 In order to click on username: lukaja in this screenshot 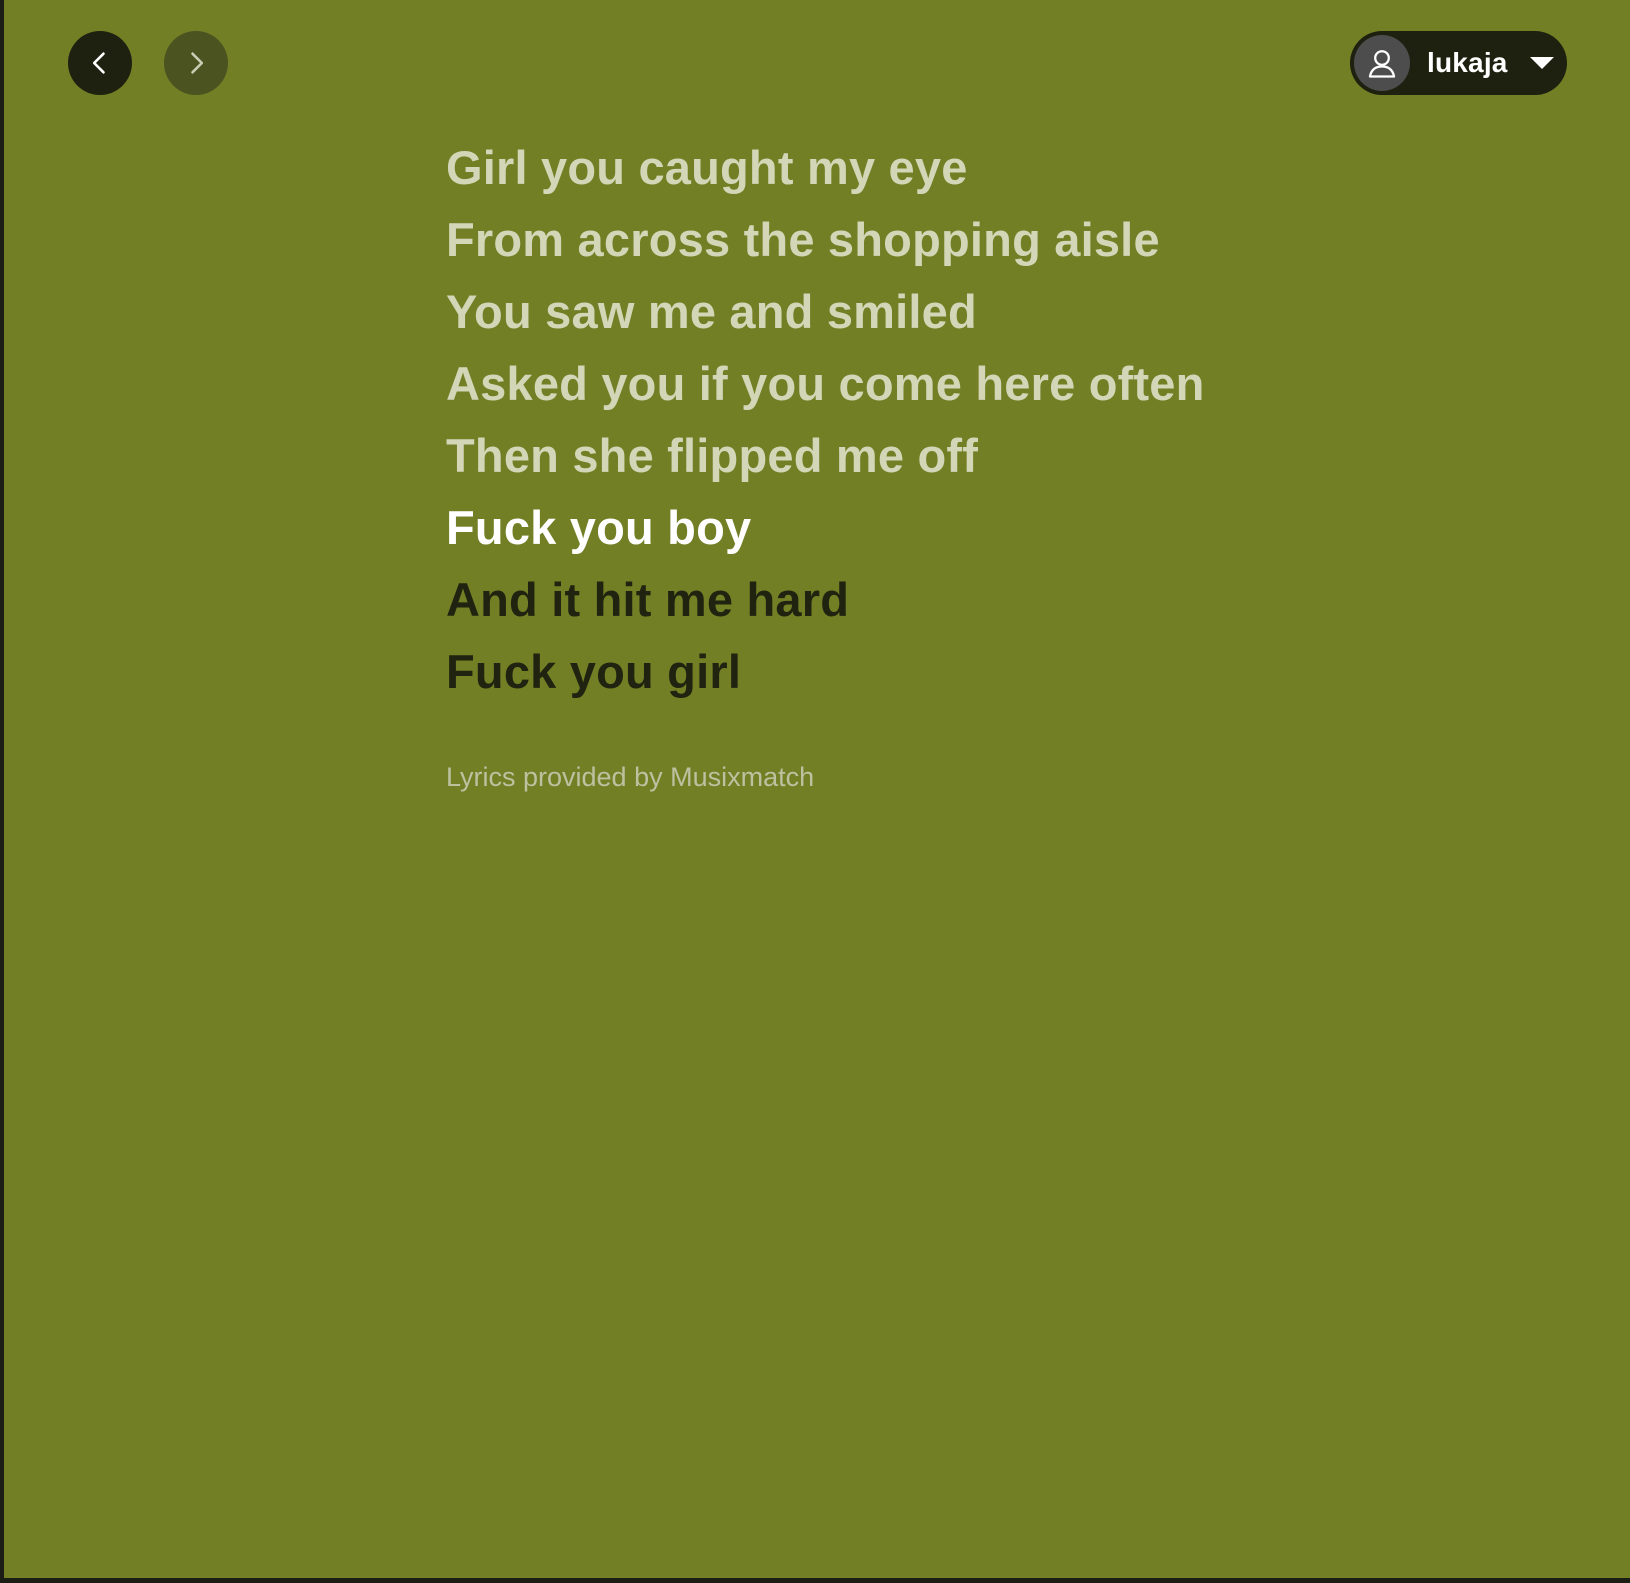, I will do `click(1467, 62)`.